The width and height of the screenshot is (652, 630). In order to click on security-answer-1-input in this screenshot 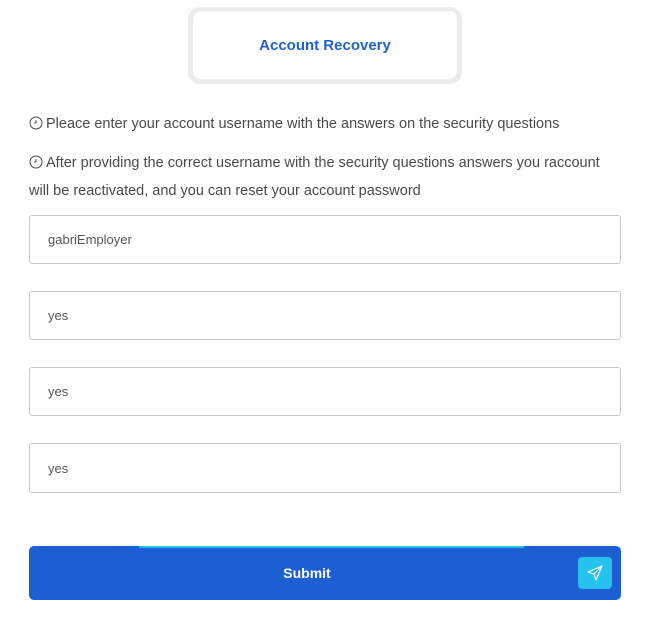, I will do `click(325, 315)`.